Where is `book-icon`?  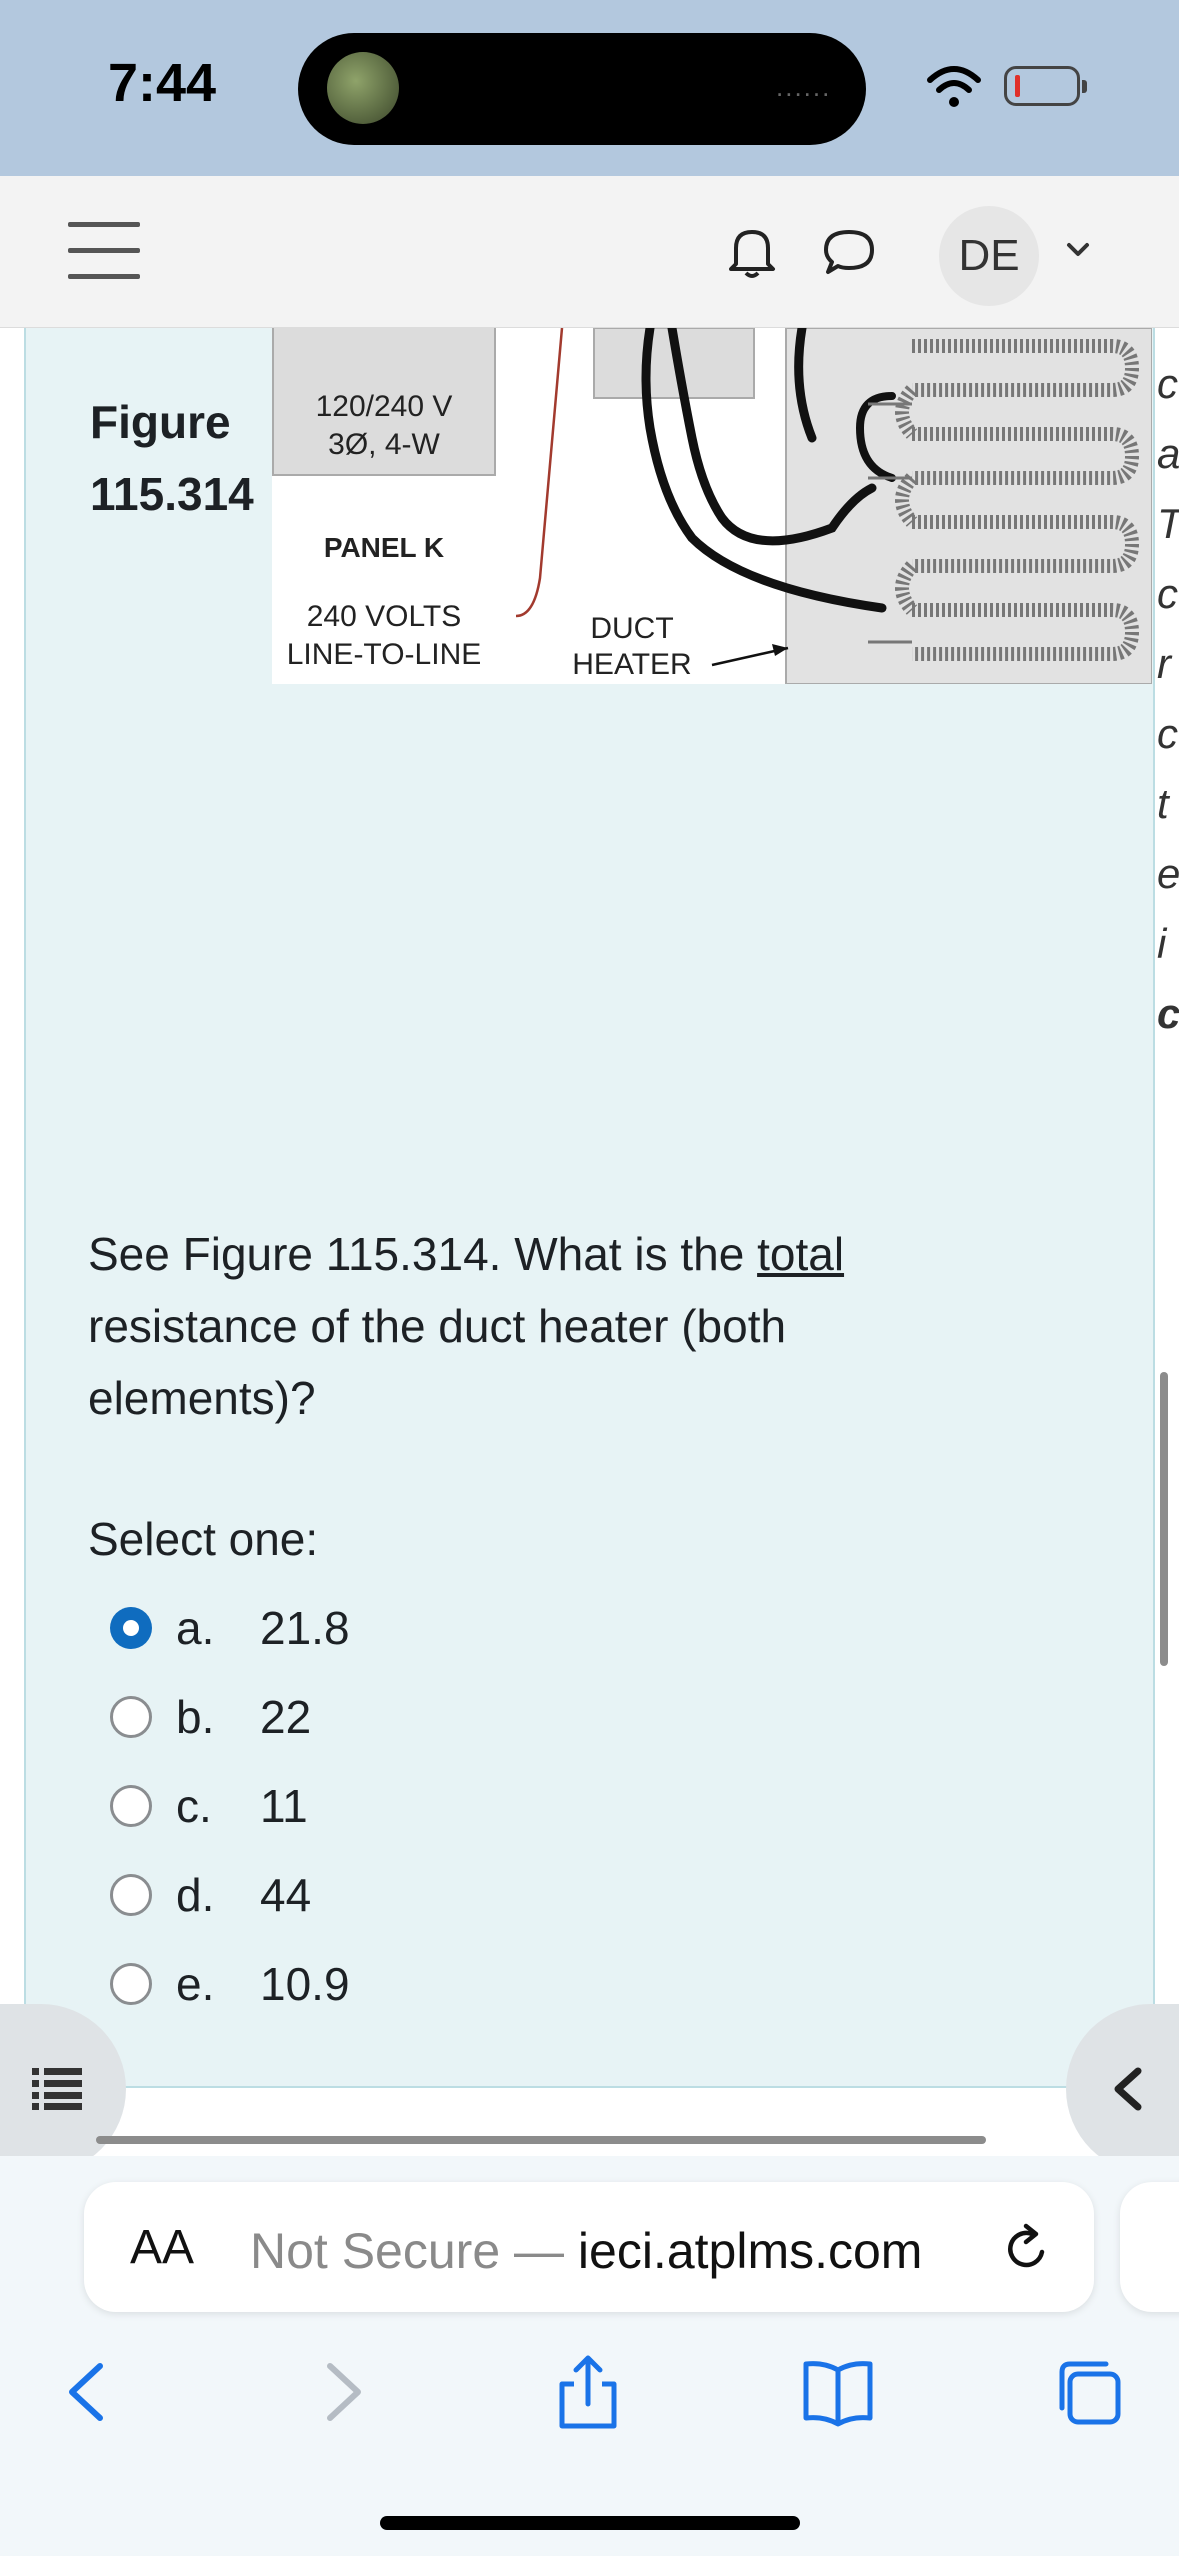
book-icon is located at coordinates (838, 2392).